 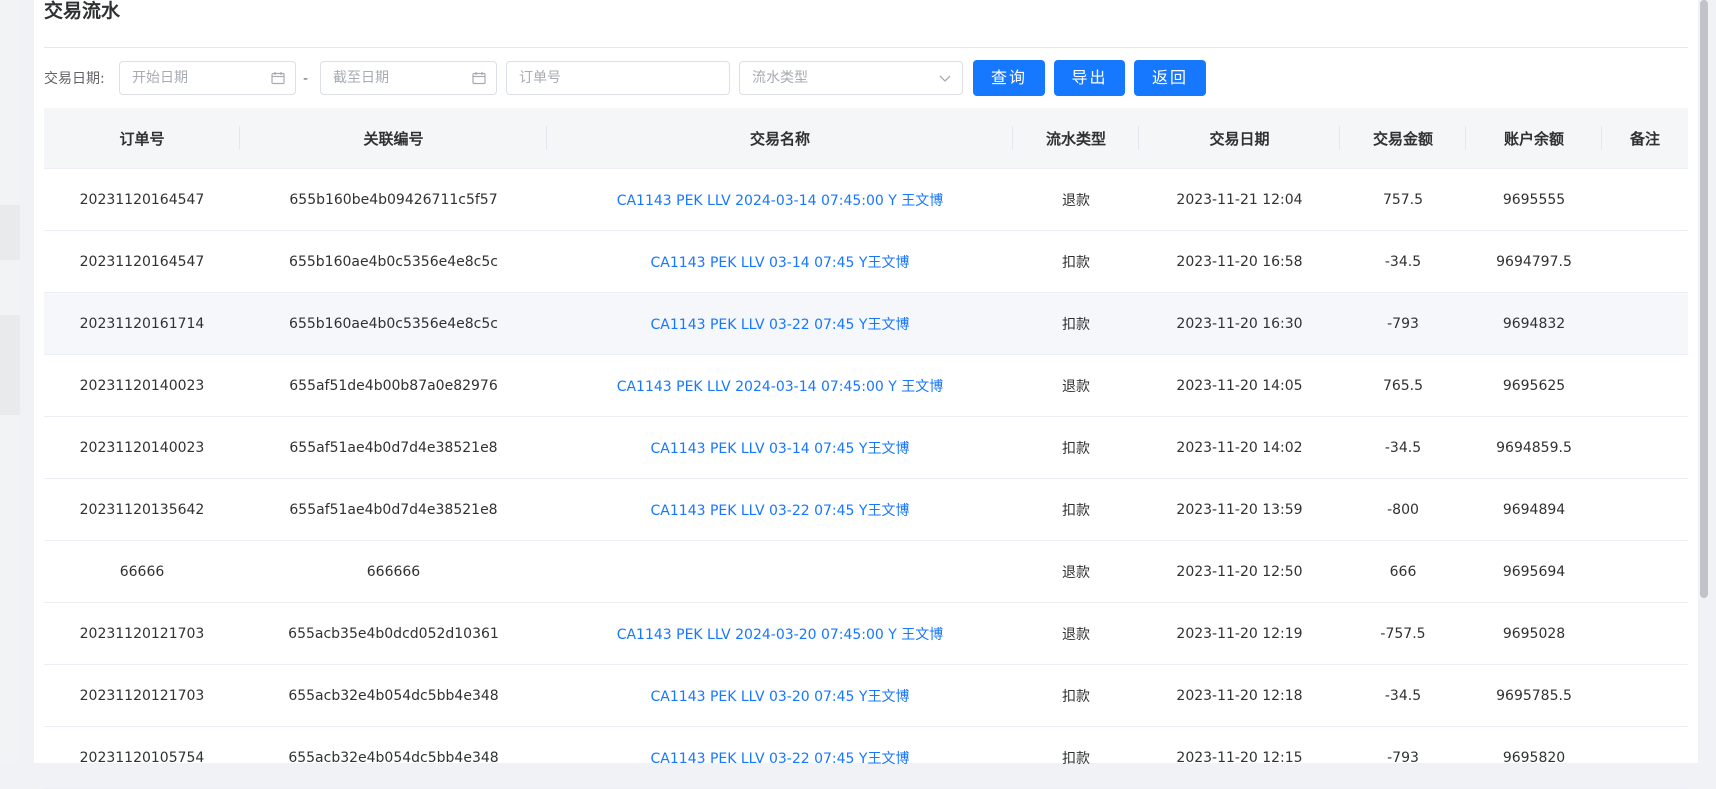 What do you see at coordinates (393, 385) in the screenshot?
I see `cell-reference-number: 655af51de4b00b87a0e82976` at bounding box center [393, 385].